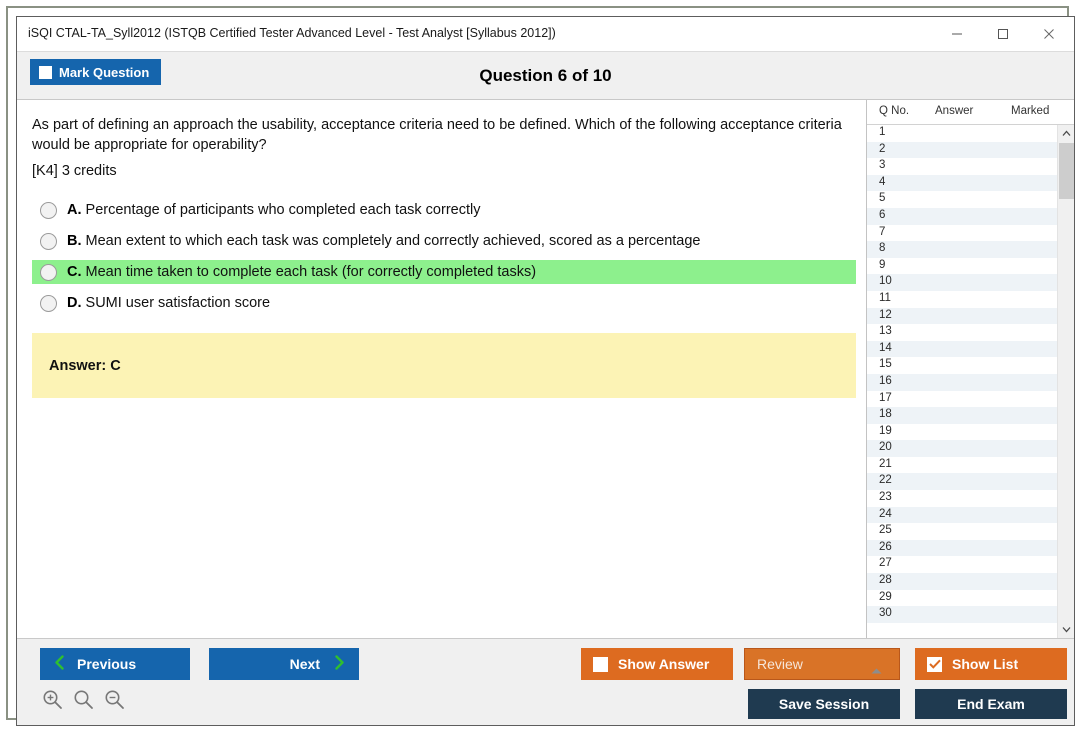 The height and width of the screenshot is (735, 1075). What do you see at coordinates (962, 332) in the screenshot?
I see `question-list-row: 13` at bounding box center [962, 332].